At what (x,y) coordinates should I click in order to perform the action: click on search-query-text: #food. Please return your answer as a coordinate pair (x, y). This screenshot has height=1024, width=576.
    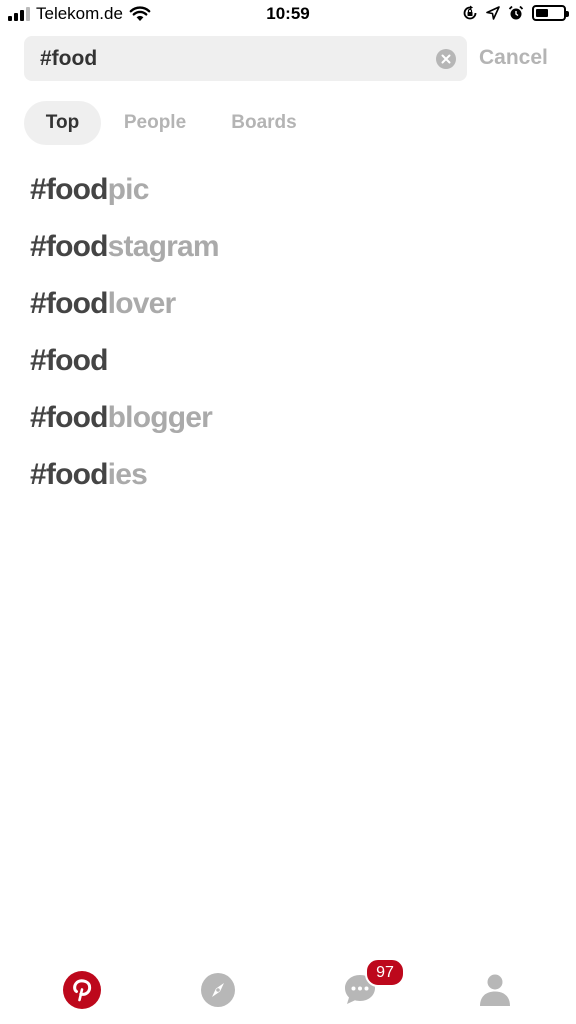
    Looking at the image, I should click on (69, 58).